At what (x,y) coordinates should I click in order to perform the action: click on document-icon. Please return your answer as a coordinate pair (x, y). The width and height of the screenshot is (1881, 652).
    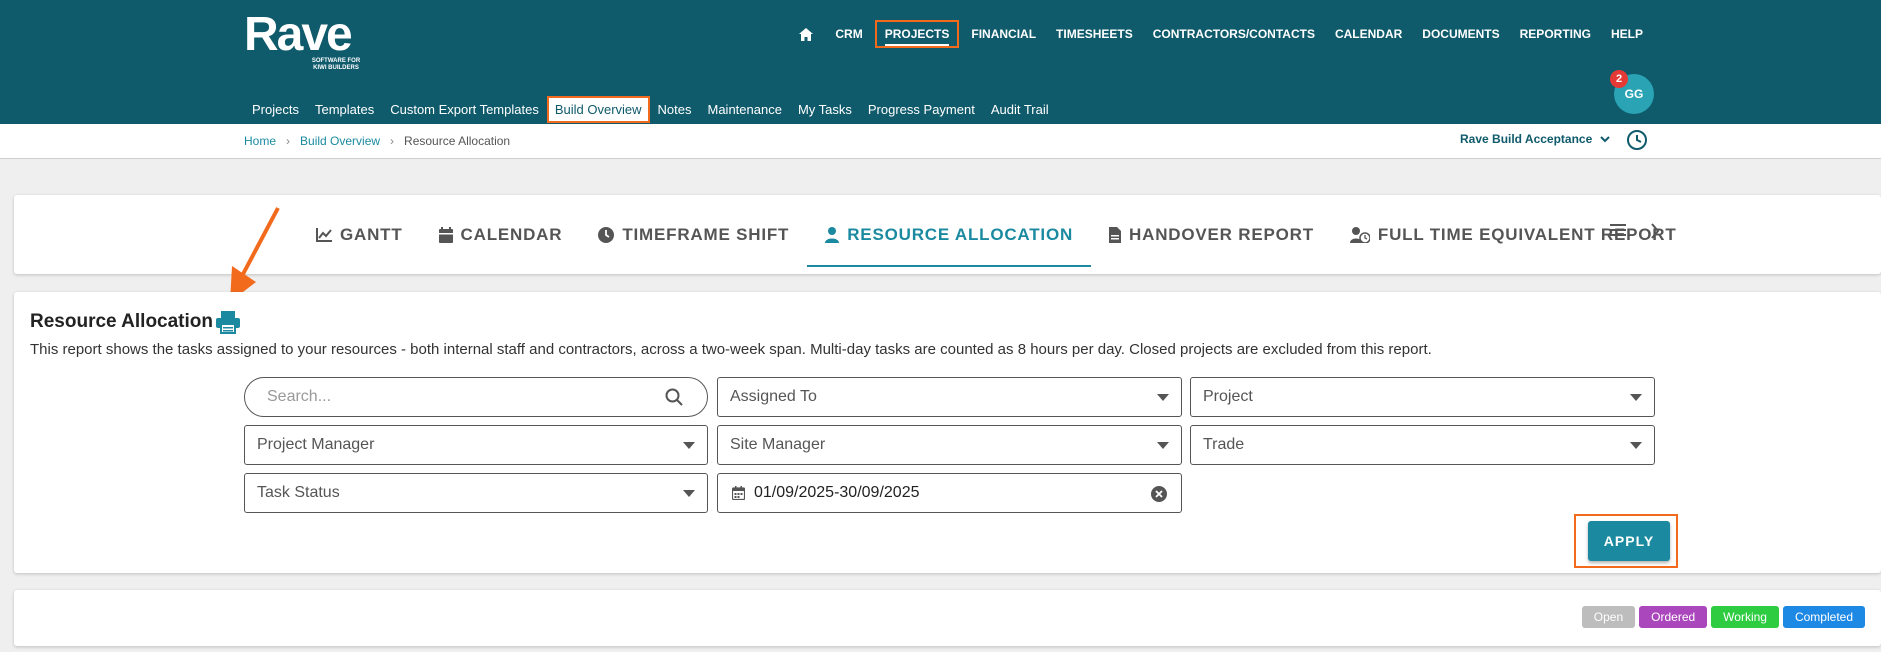
    Looking at the image, I should click on (1115, 234).